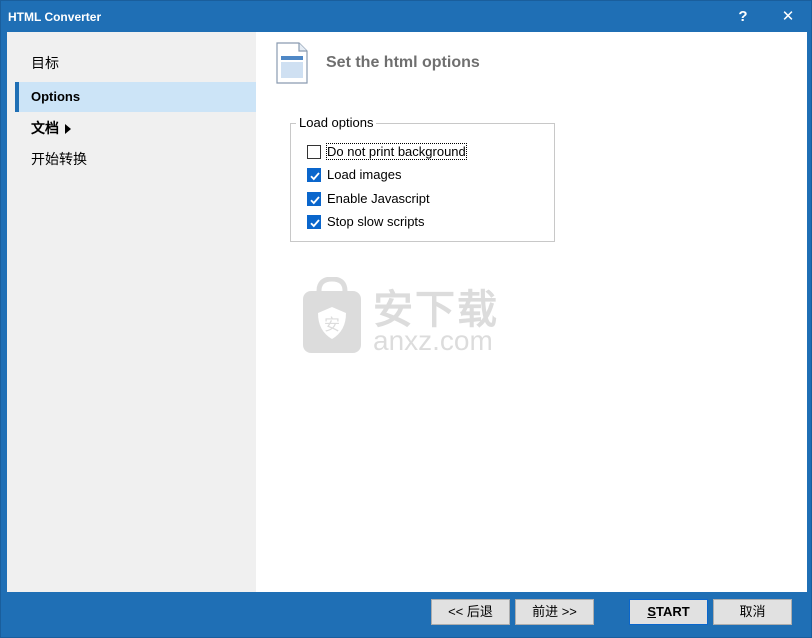 Image resolution: width=812 pixels, height=638 pixels. Describe the element at coordinates (314, 151) in the screenshot. I see `checkbox-unchecked-icon` at that location.